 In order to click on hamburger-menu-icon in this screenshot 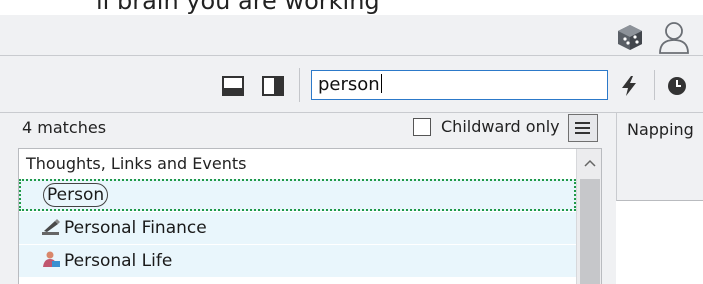, I will do `click(583, 128)`.